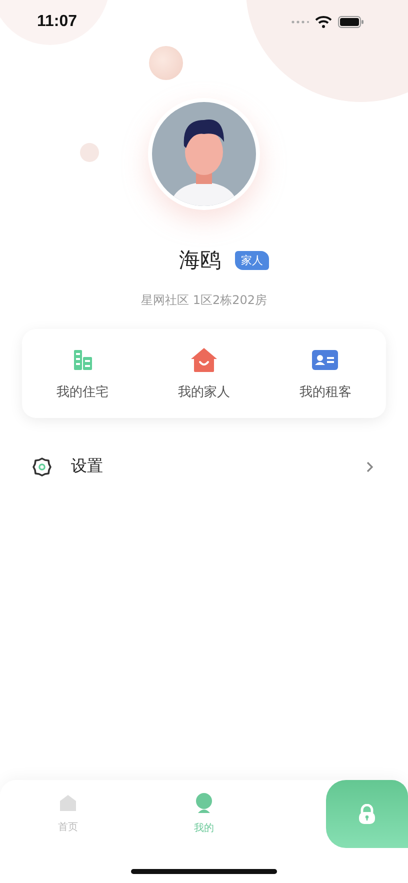 Image resolution: width=408 pixels, height=883 pixels. I want to click on shortcut-item: 我的住宅, so click(83, 373).